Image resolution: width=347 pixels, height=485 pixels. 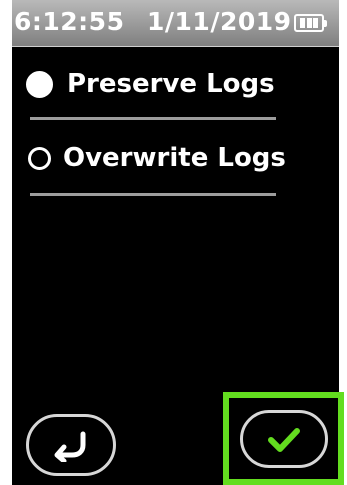 I want to click on overwrite-logs-label: Overwrite Logs, so click(x=174, y=158).